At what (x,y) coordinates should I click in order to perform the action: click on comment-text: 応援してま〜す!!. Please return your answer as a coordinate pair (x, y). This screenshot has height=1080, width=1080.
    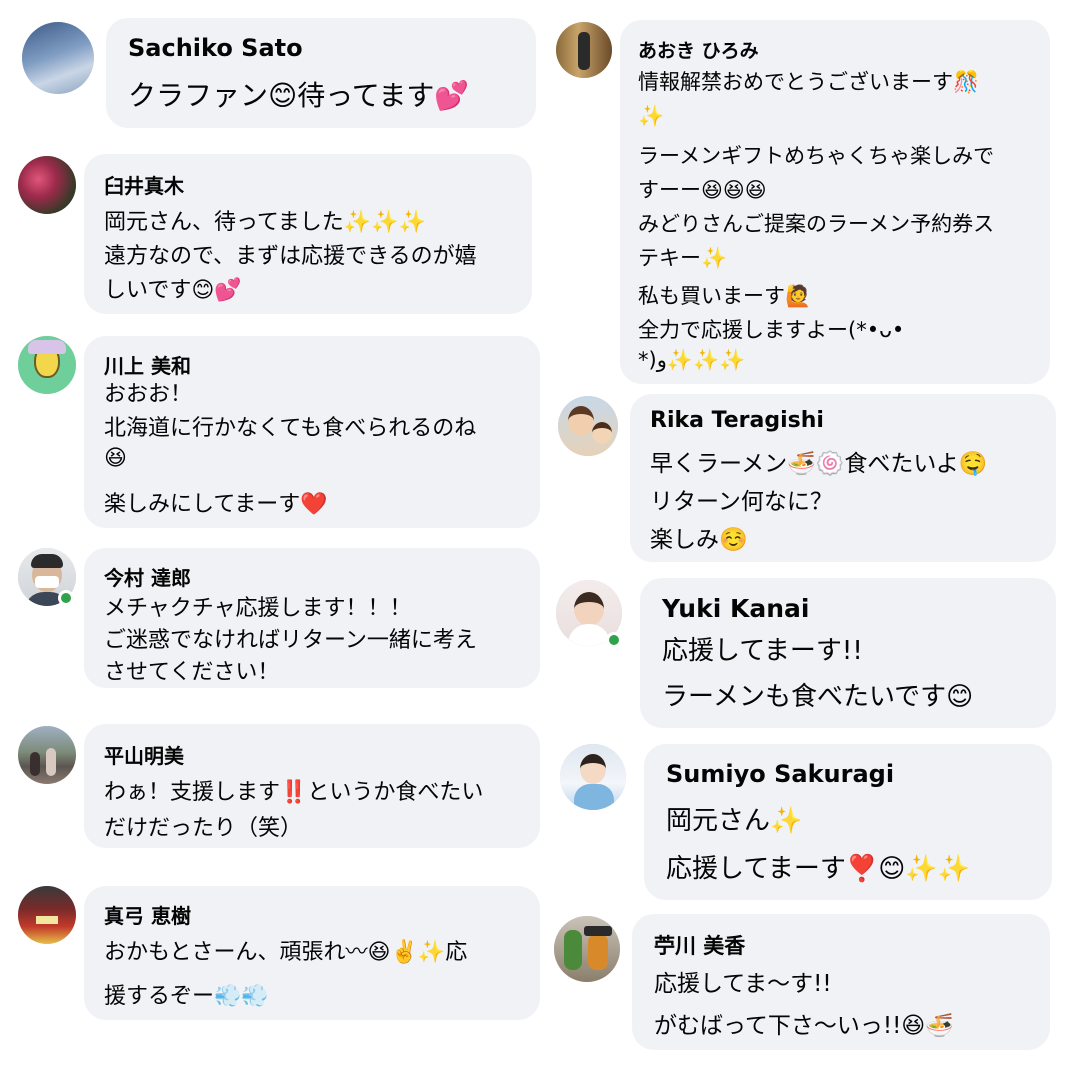
    Looking at the image, I should click on (743, 984).